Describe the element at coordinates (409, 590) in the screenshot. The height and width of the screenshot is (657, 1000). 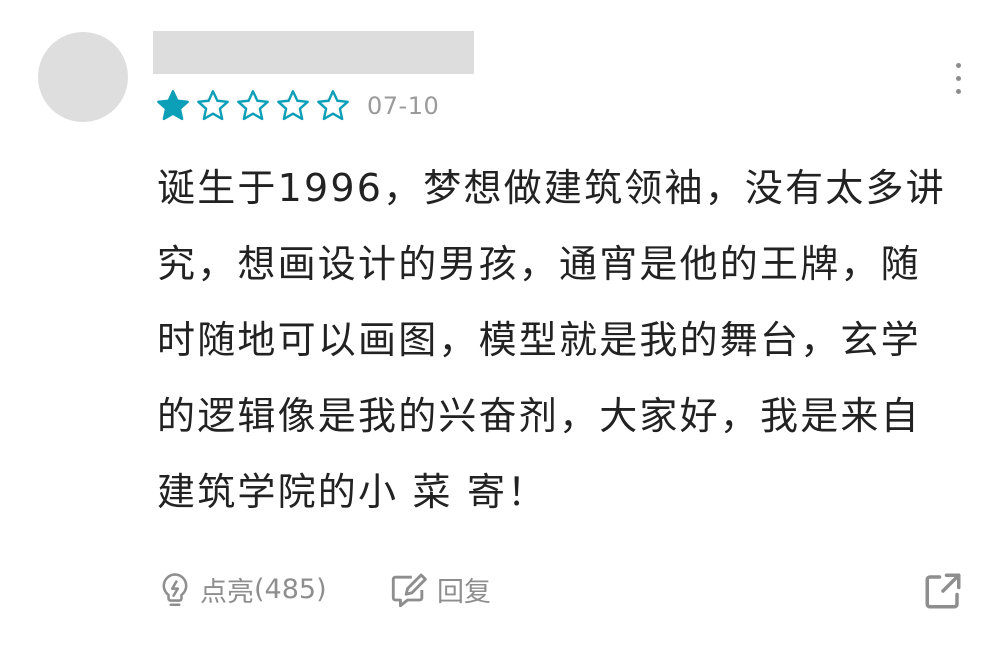
I see `edit-icon` at that location.